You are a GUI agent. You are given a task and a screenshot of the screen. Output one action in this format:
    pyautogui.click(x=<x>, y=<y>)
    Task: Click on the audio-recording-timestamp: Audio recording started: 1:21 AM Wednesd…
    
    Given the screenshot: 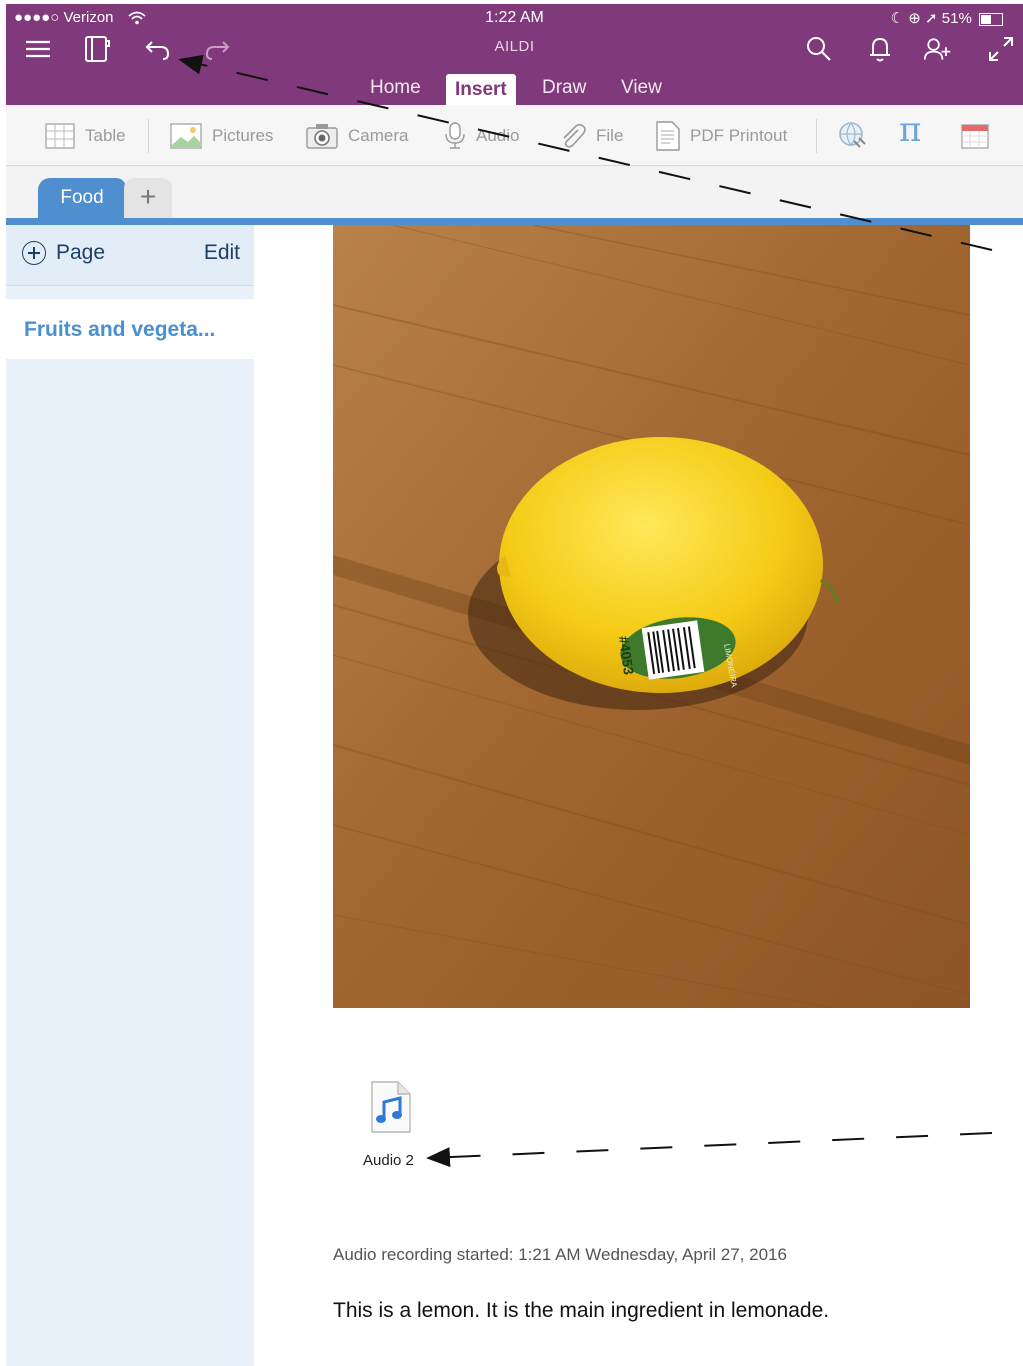 What is the action you would take?
    pyautogui.click(x=560, y=1254)
    